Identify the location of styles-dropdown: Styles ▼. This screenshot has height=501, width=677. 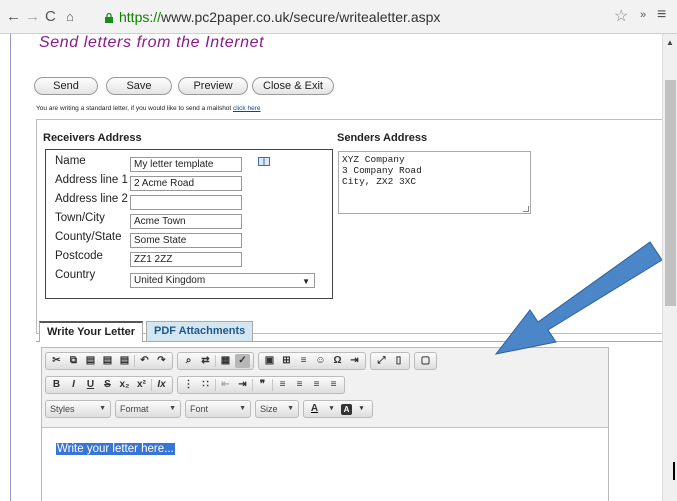
(78, 409).